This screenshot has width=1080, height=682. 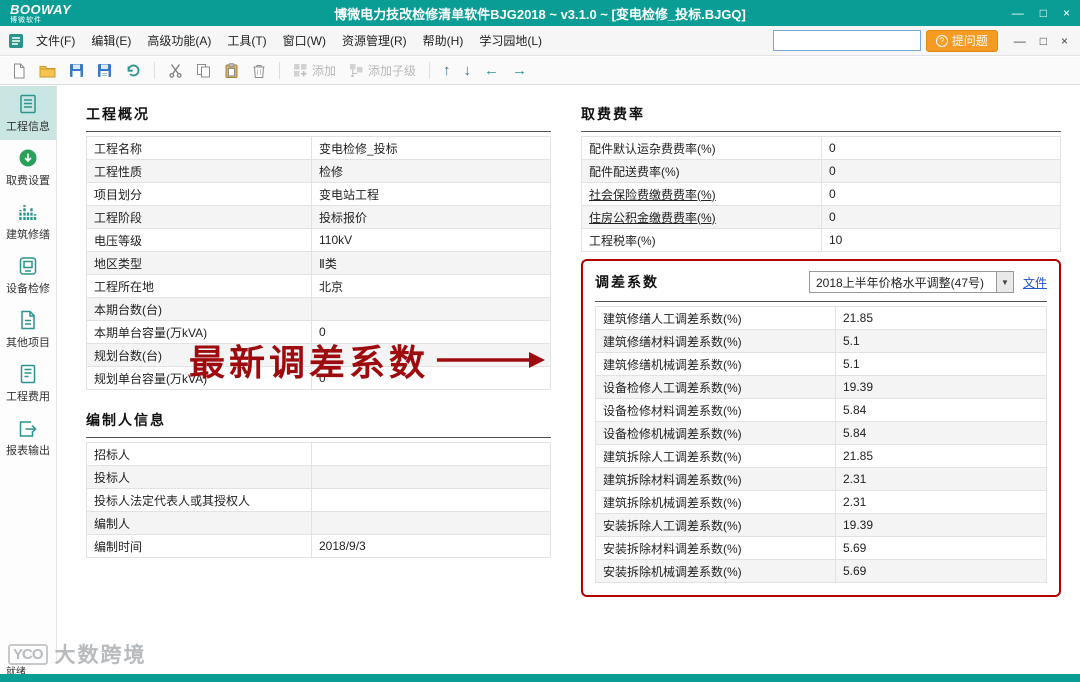 I want to click on table-row: 配件配送费率(%) 0, so click(x=821, y=171).